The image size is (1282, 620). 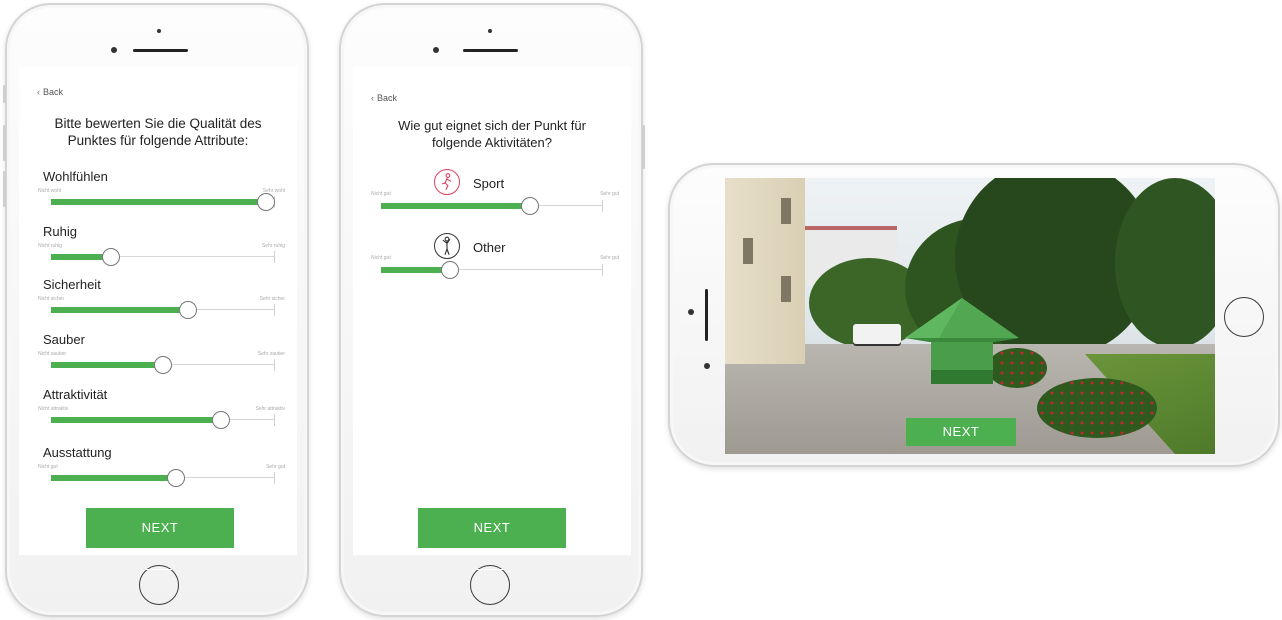 What do you see at coordinates (1097, 408) in the screenshot?
I see `flower-bed` at bounding box center [1097, 408].